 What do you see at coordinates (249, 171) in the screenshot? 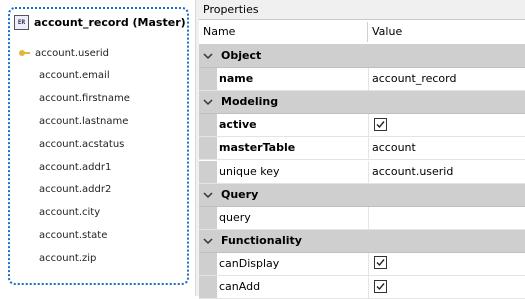
I see `property-name: unique key` at bounding box center [249, 171].